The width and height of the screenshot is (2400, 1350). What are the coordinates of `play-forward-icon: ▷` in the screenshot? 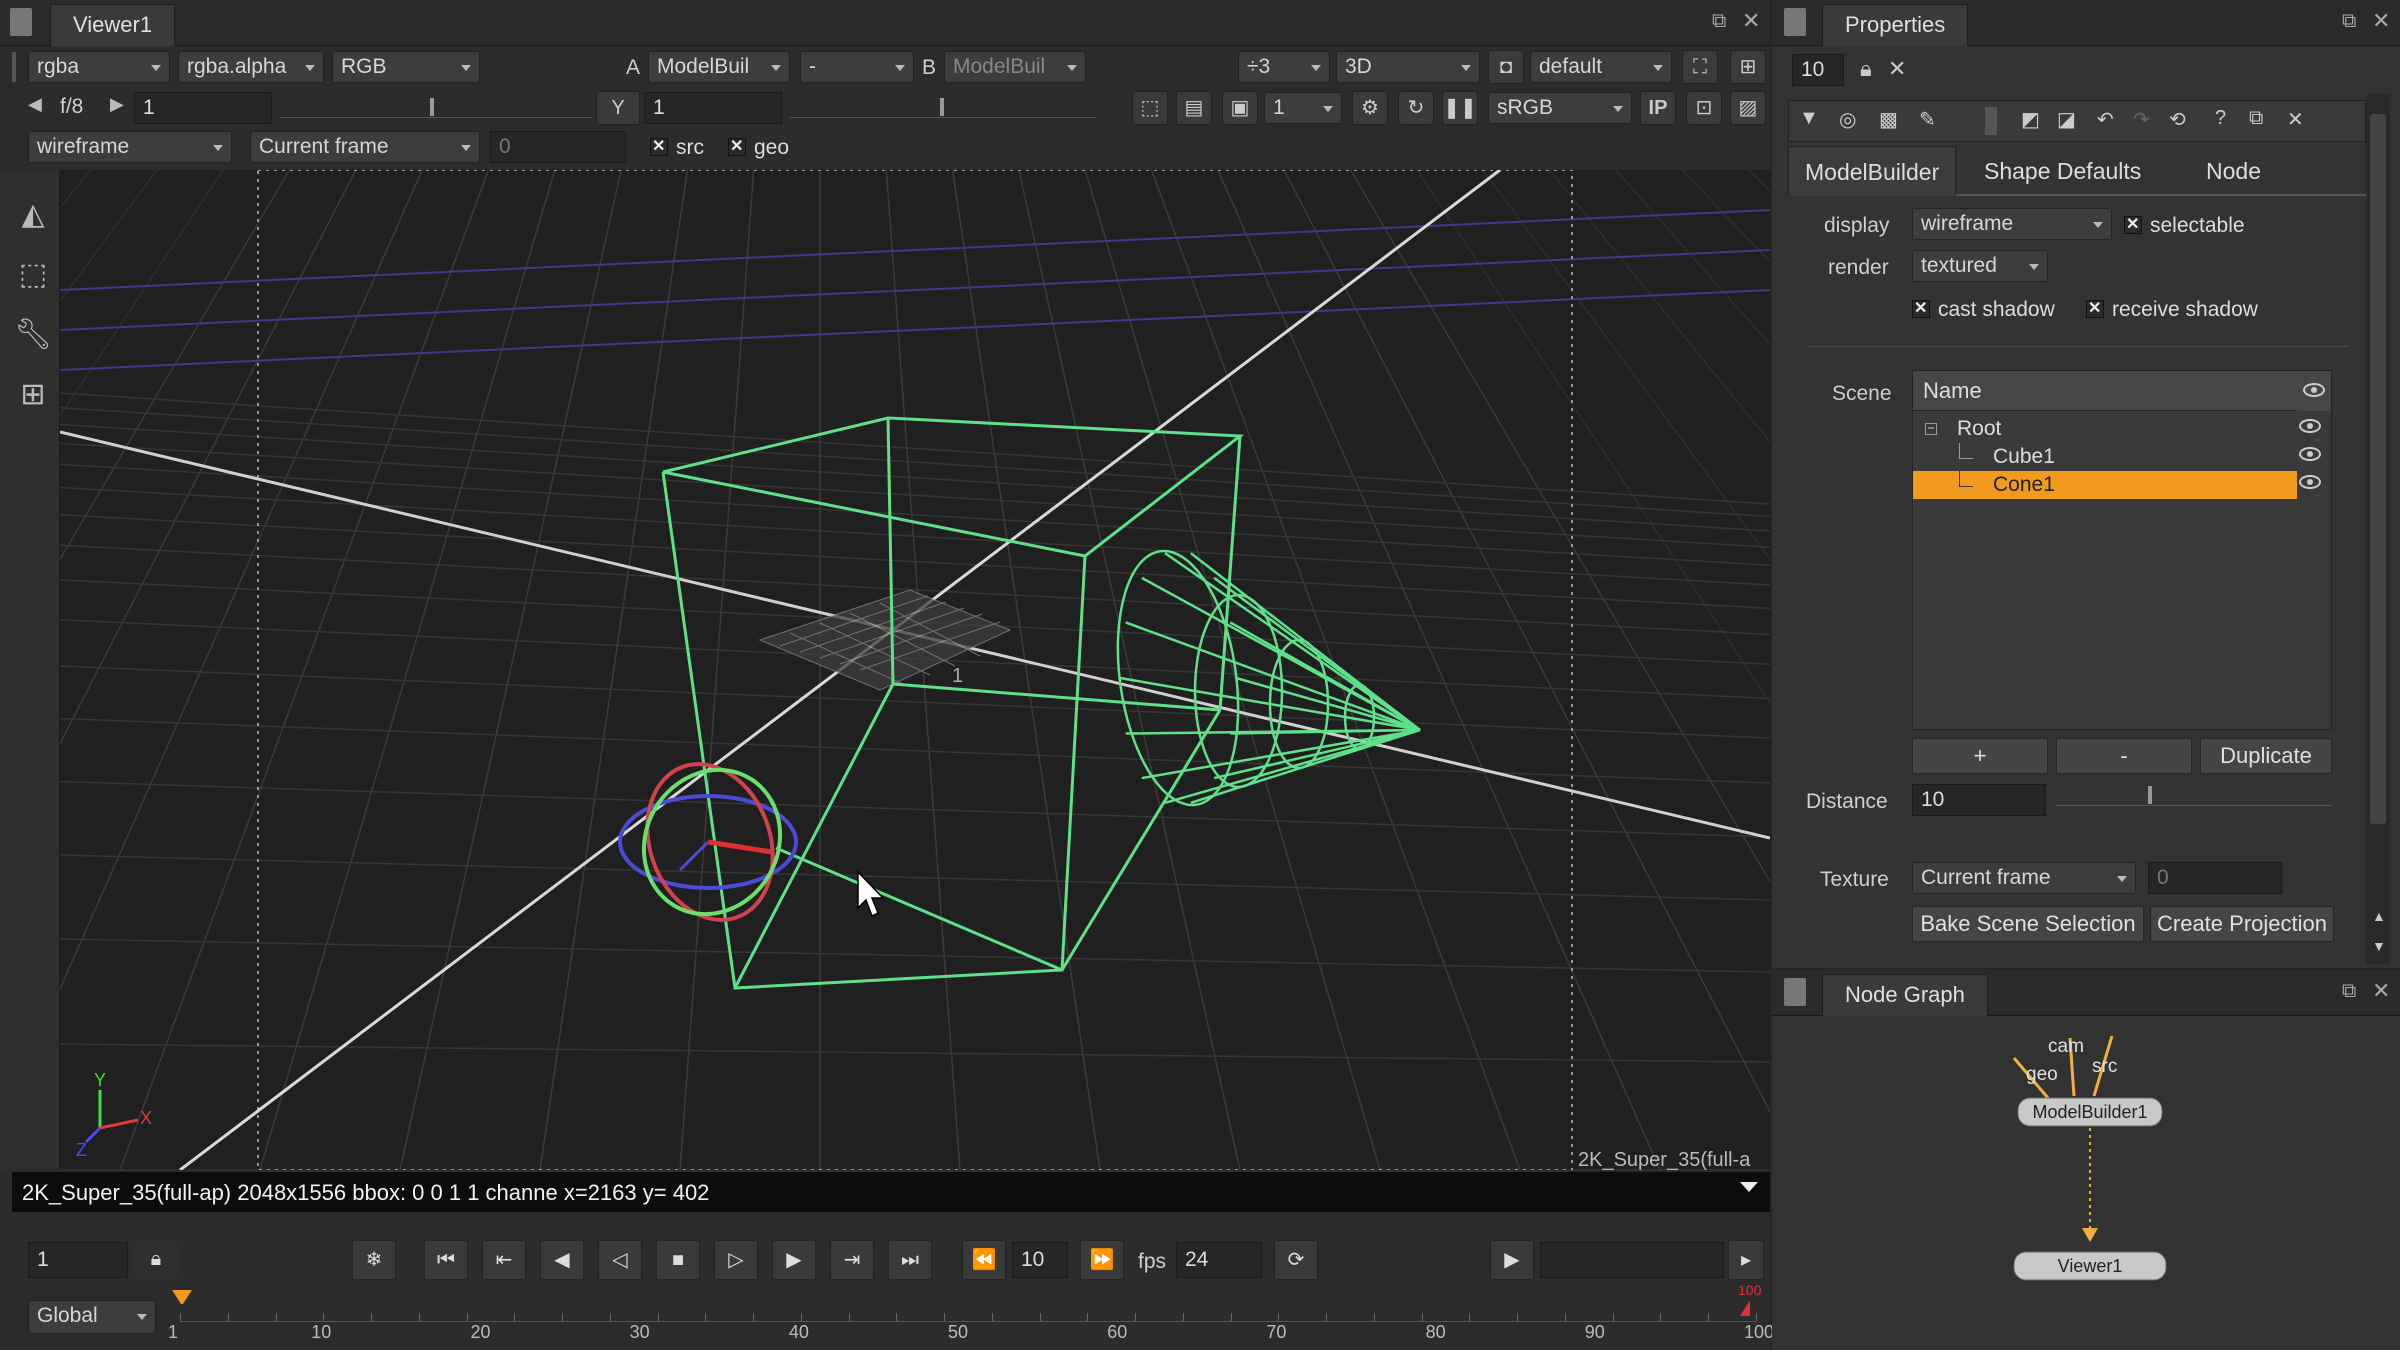 It's located at (736, 1260).